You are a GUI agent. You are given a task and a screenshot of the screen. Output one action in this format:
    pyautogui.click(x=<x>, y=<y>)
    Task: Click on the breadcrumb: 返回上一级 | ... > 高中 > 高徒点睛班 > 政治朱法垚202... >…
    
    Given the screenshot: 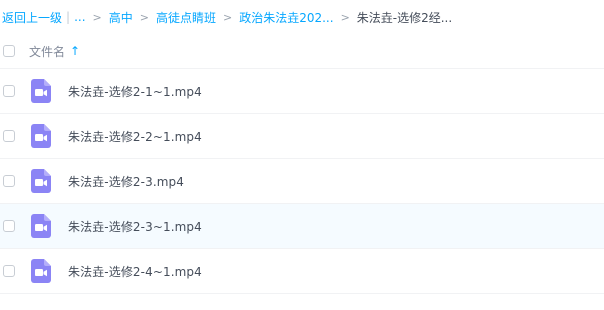 What is the action you would take?
    pyautogui.click(x=302, y=17)
    